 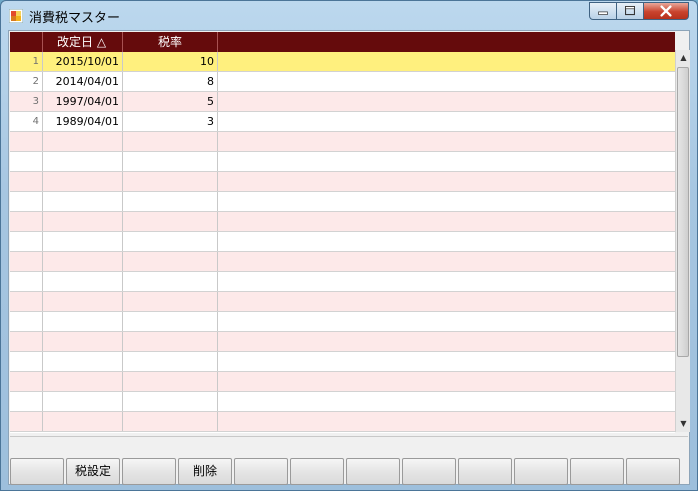 What do you see at coordinates (170, 121) in the screenshot?
I see `rate-cell: 3` at bounding box center [170, 121].